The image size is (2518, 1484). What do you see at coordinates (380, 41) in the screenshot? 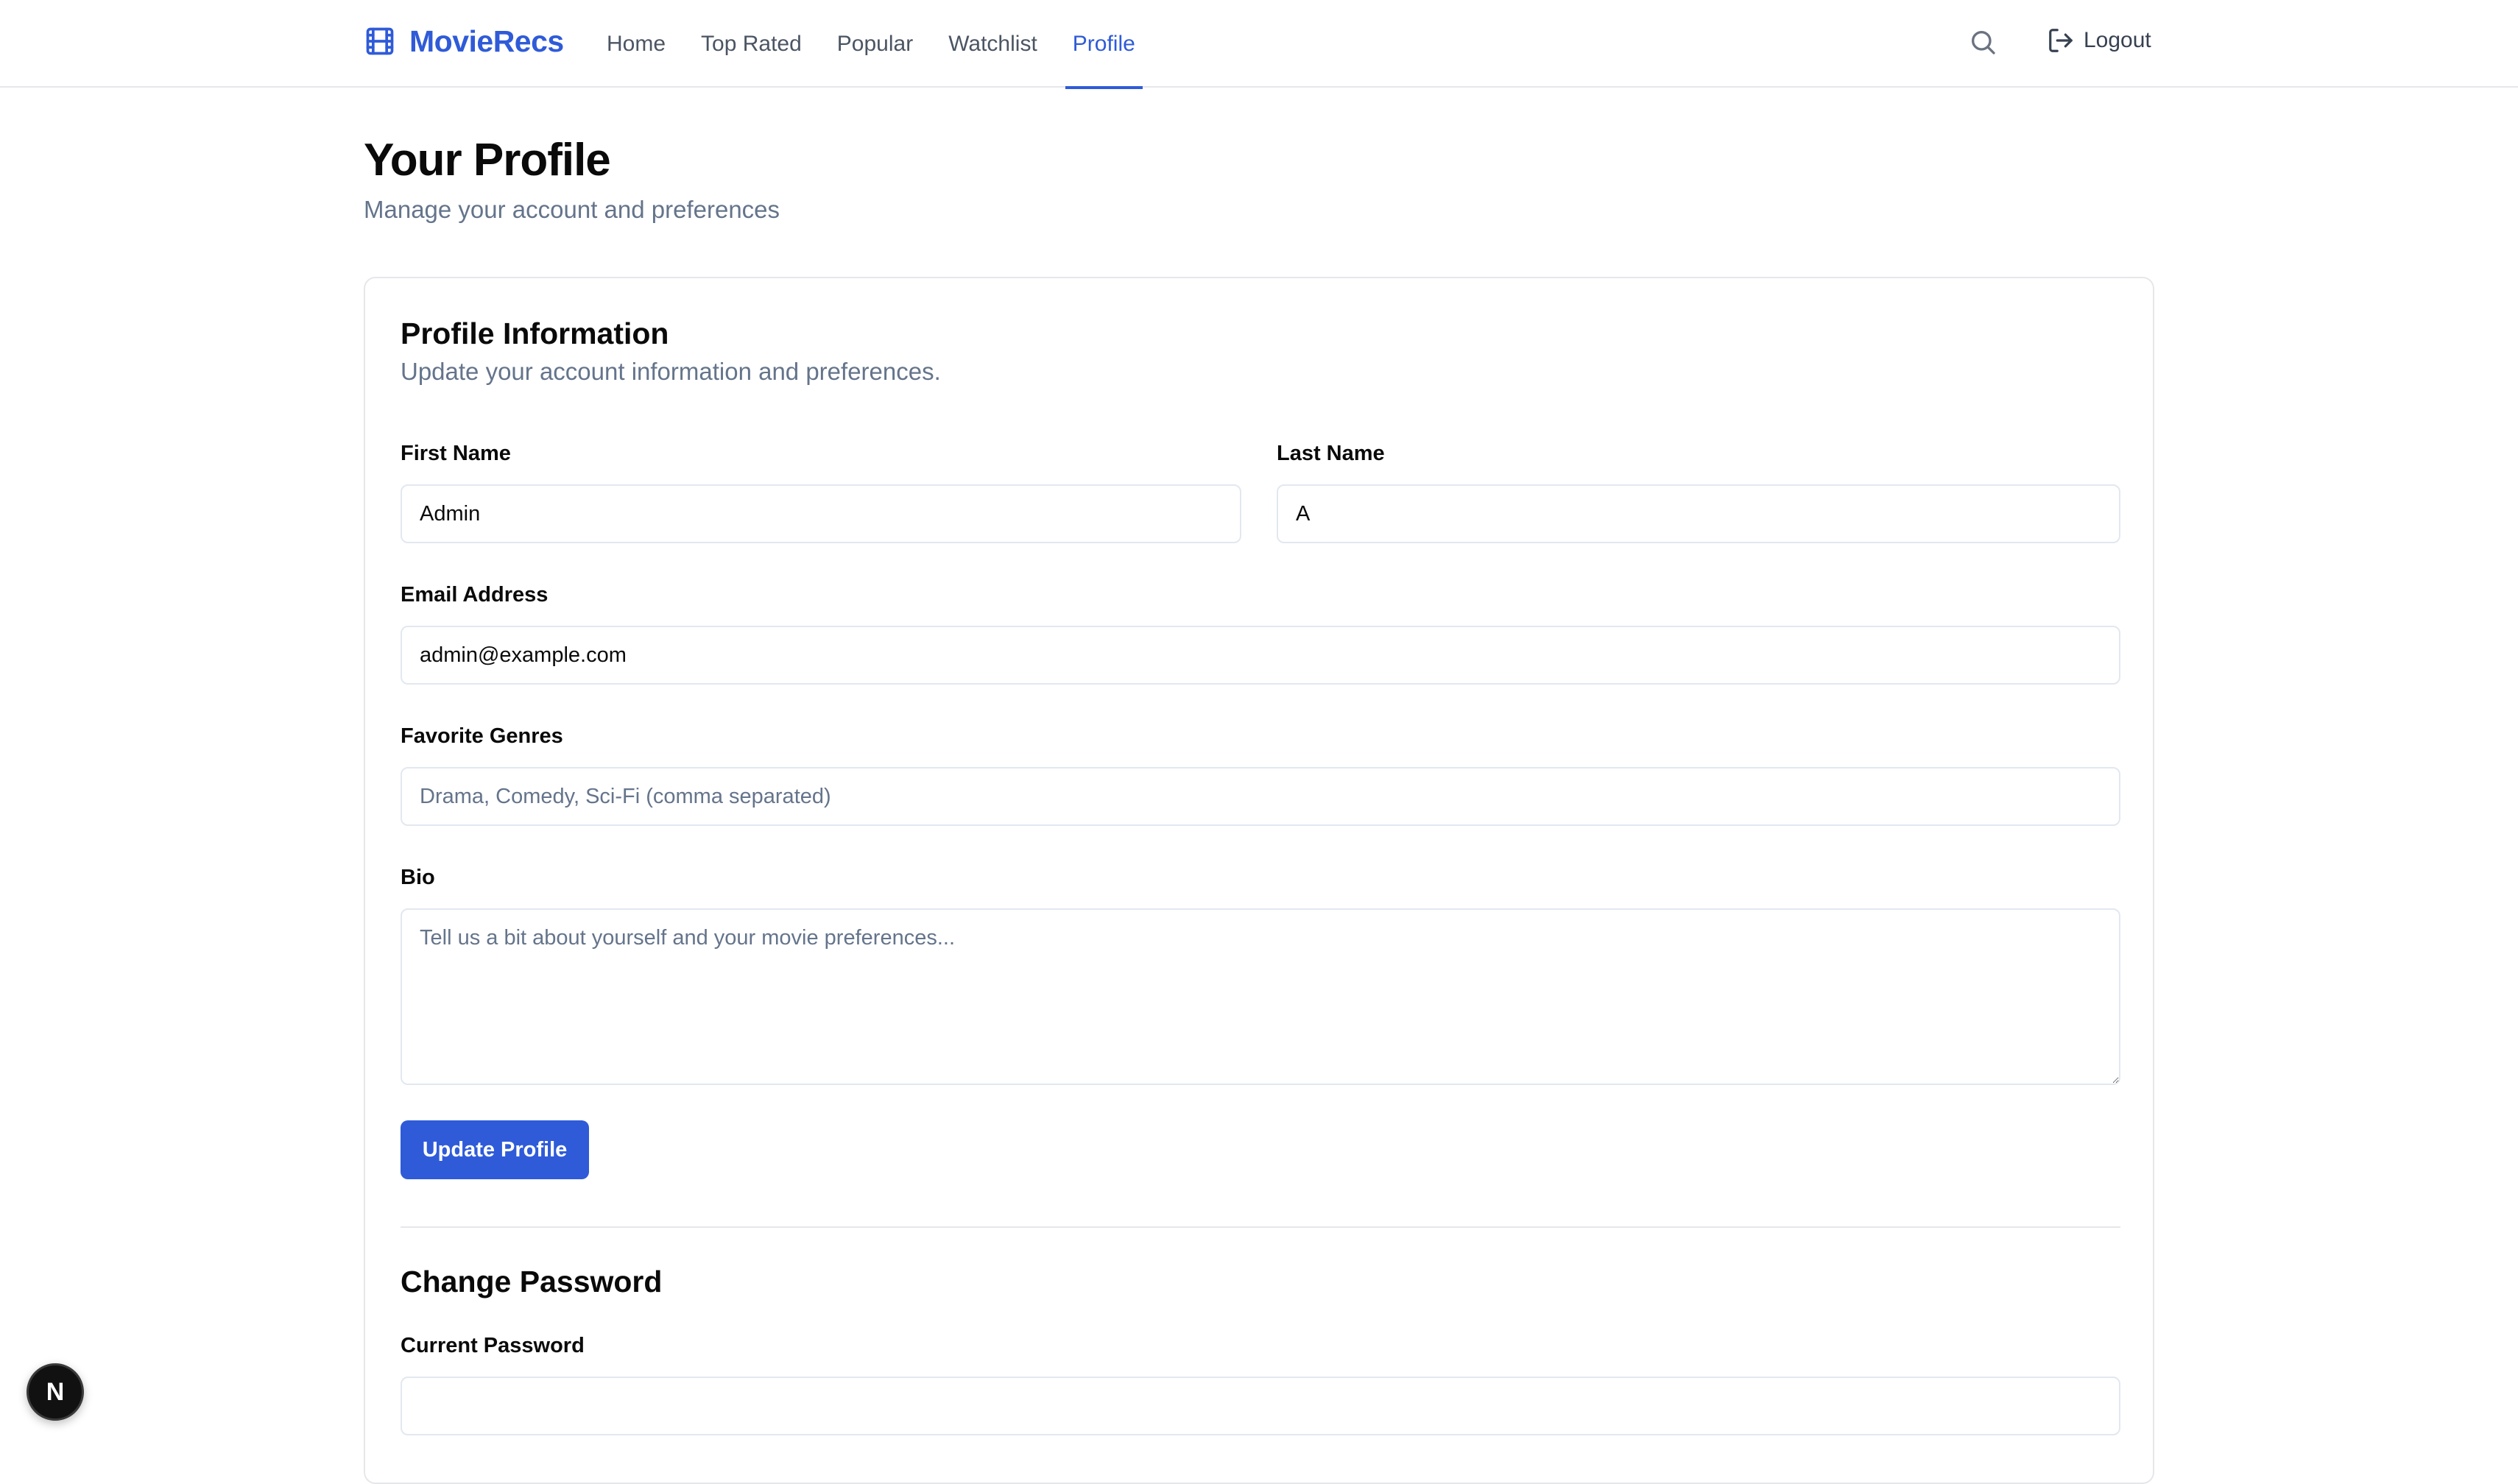
I see `film-icon` at bounding box center [380, 41].